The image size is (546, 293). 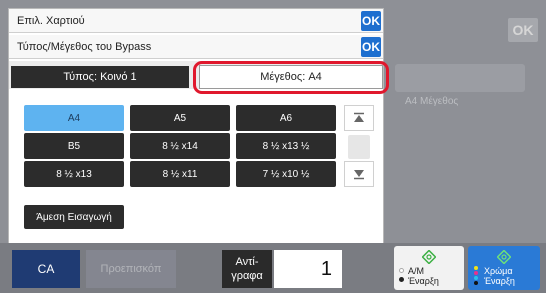 What do you see at coordinates (498, 271) in the screenshot?
I see `start-color-label-1: Χρώμα` at bounding box center [498, 271].